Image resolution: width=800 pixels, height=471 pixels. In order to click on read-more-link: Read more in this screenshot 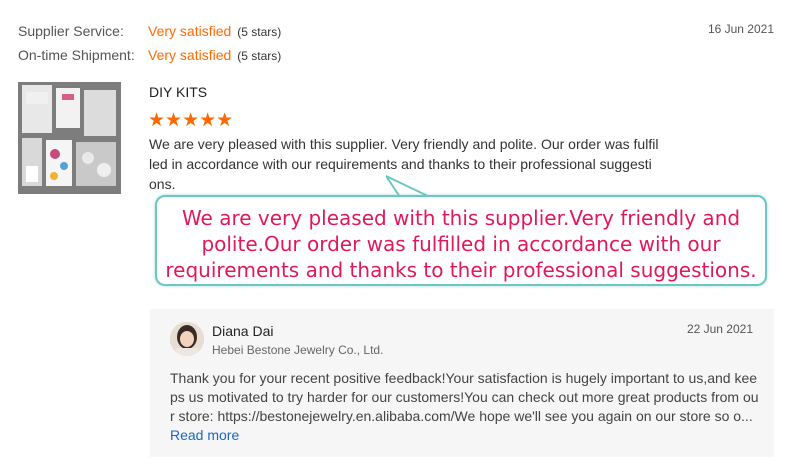, I will do `click(204, 435)`.